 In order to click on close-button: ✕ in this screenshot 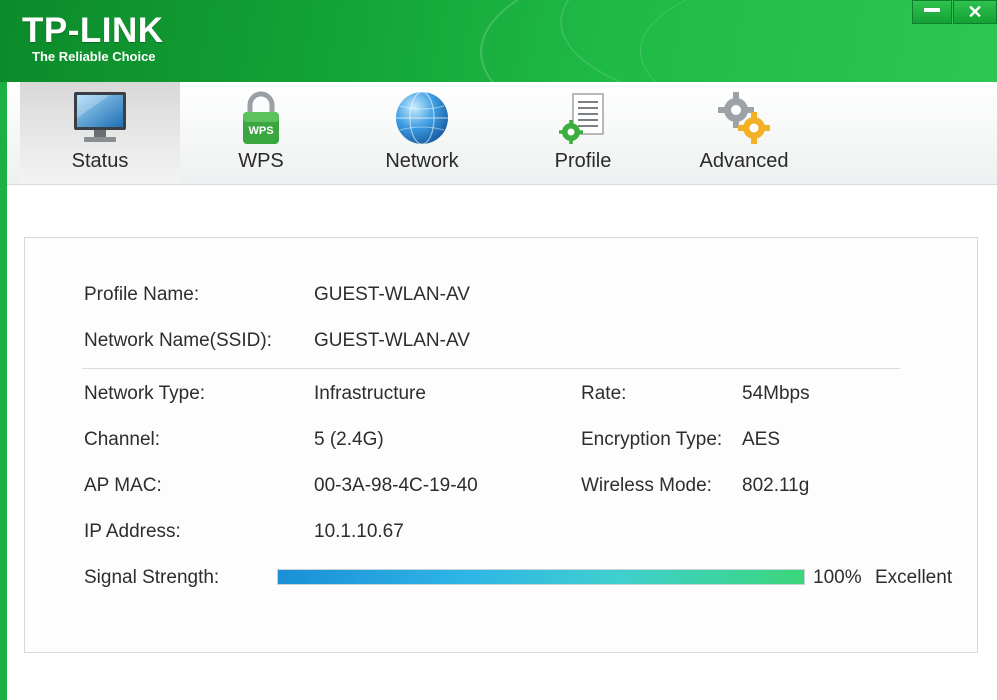, I will do `click(975, 12)`.